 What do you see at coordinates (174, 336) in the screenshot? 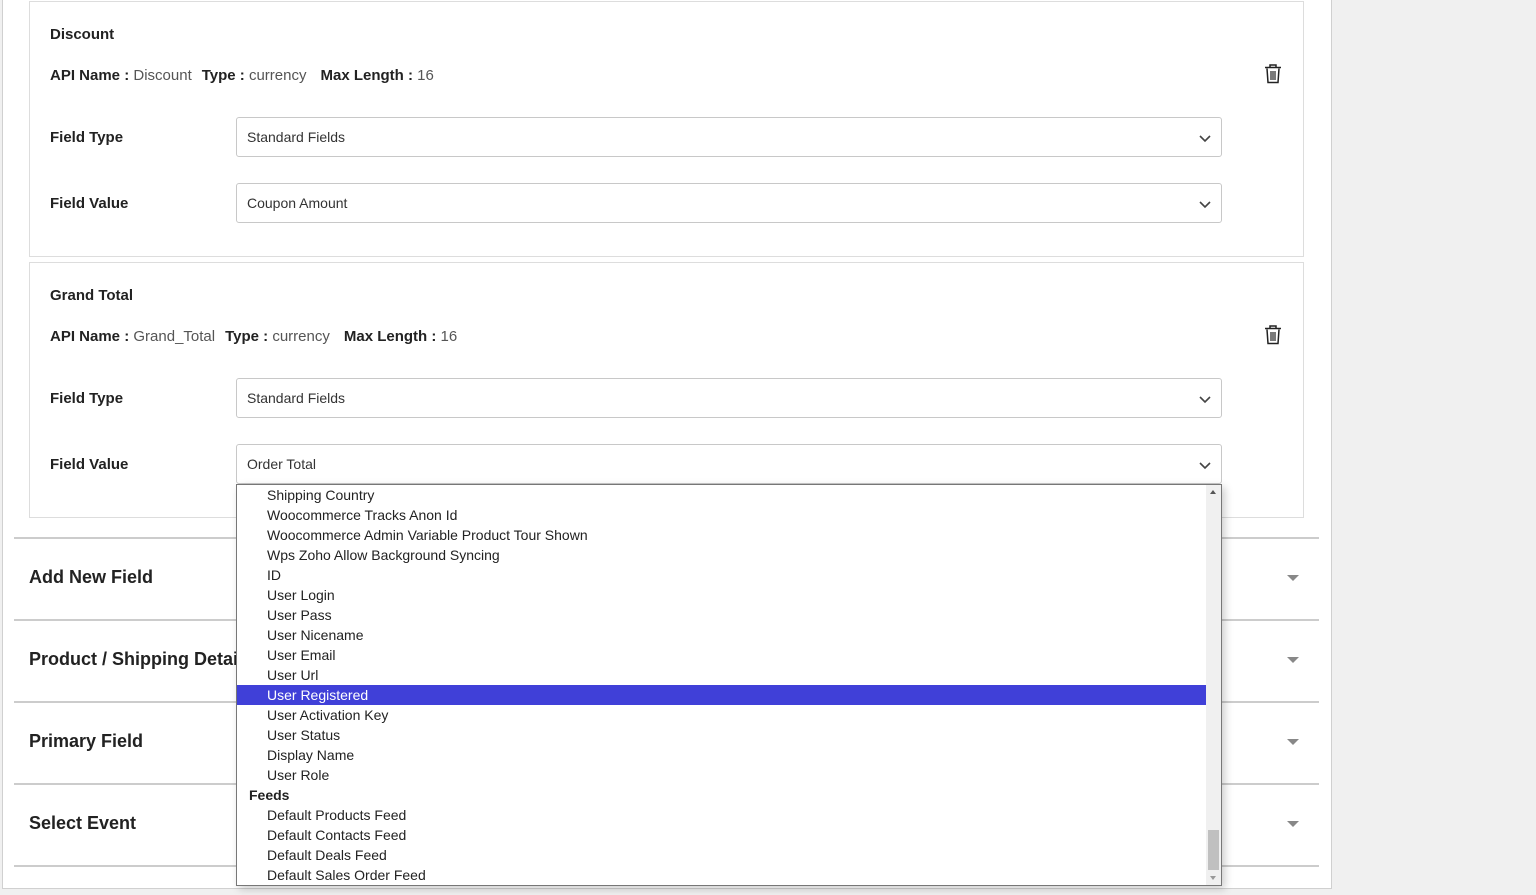
I see `api-name-value: Grand_Total` at bounding box center [174, 336].